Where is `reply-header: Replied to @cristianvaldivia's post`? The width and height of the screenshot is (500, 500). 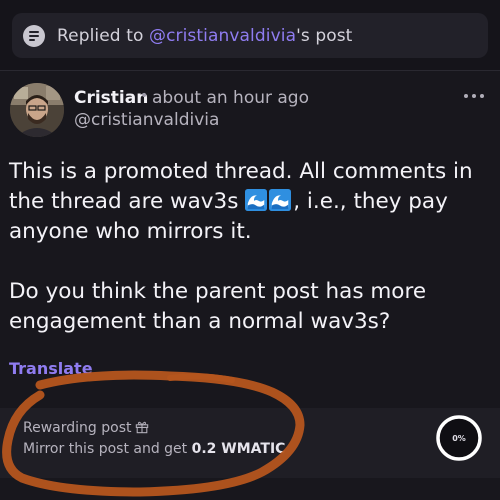
reply-header: Replied to @cristianvaldivia's post is located at coordinates (250, 35).